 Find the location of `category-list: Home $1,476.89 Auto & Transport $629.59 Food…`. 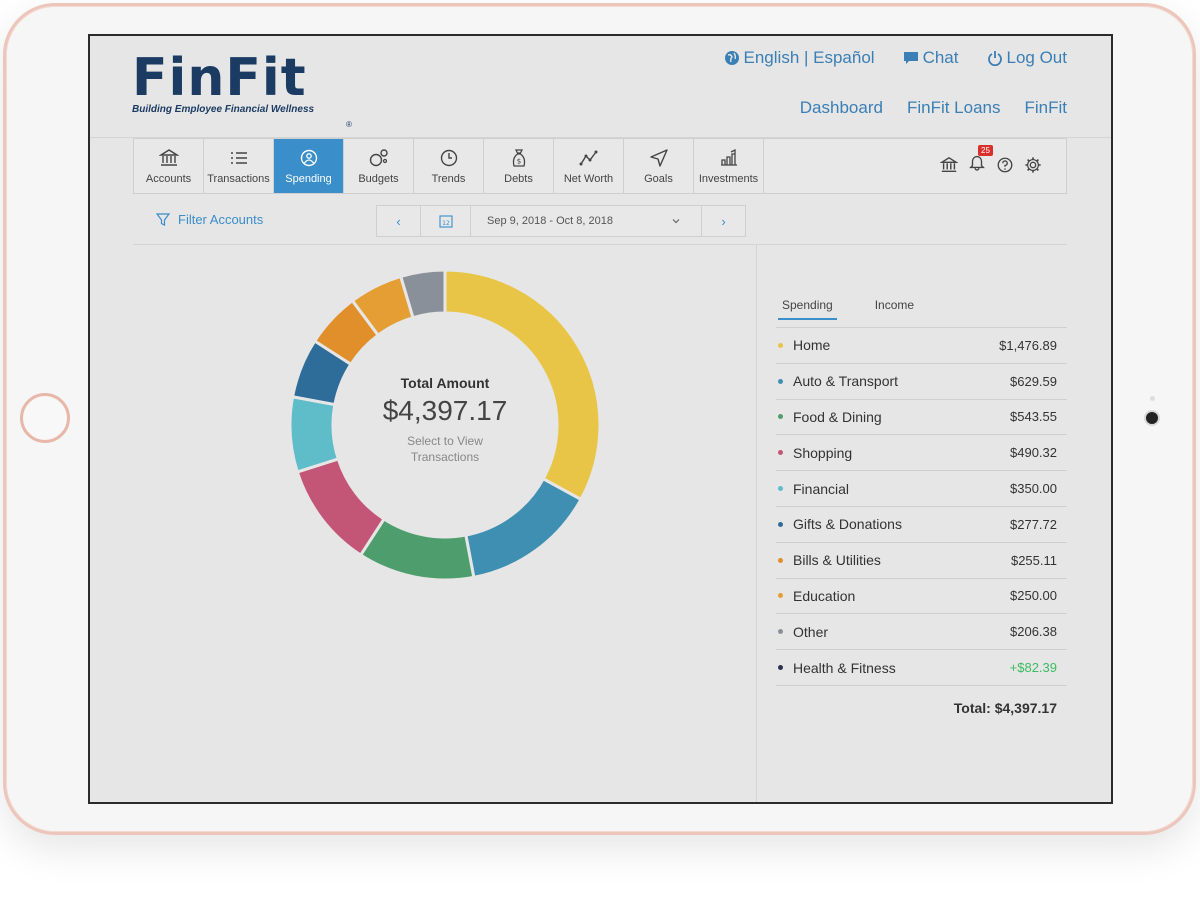

category-list: Home $1,476.89 Auto & Transport $629.59 Food… is located at coordinates (921, 507).